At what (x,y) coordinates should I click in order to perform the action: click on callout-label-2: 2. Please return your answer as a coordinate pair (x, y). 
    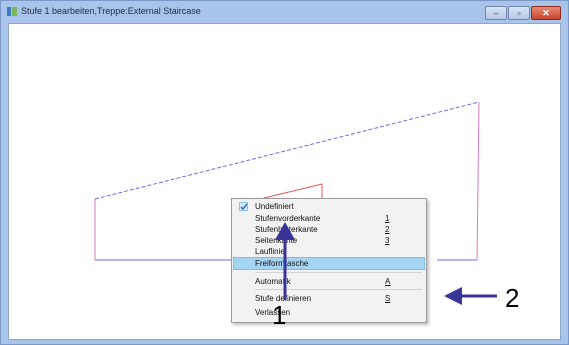
    Looking at the image, I should click on (512, 298).